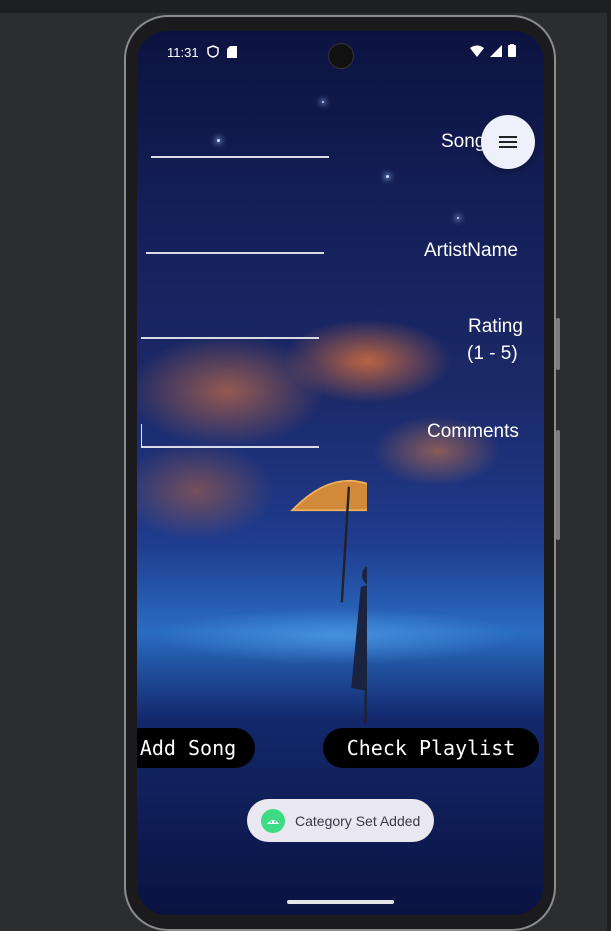 Image resolution: width=611 pixels, height=931 pixels. What do you see at coordinates (495, 326) in the screenshot?
I see `rating-label: Rating` at bounding box center [495, 326].